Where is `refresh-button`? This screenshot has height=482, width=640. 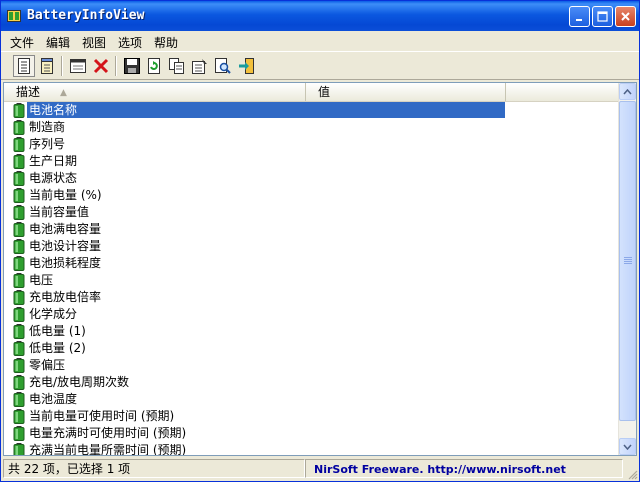 refresh-button is located at coordinates (154, 66).